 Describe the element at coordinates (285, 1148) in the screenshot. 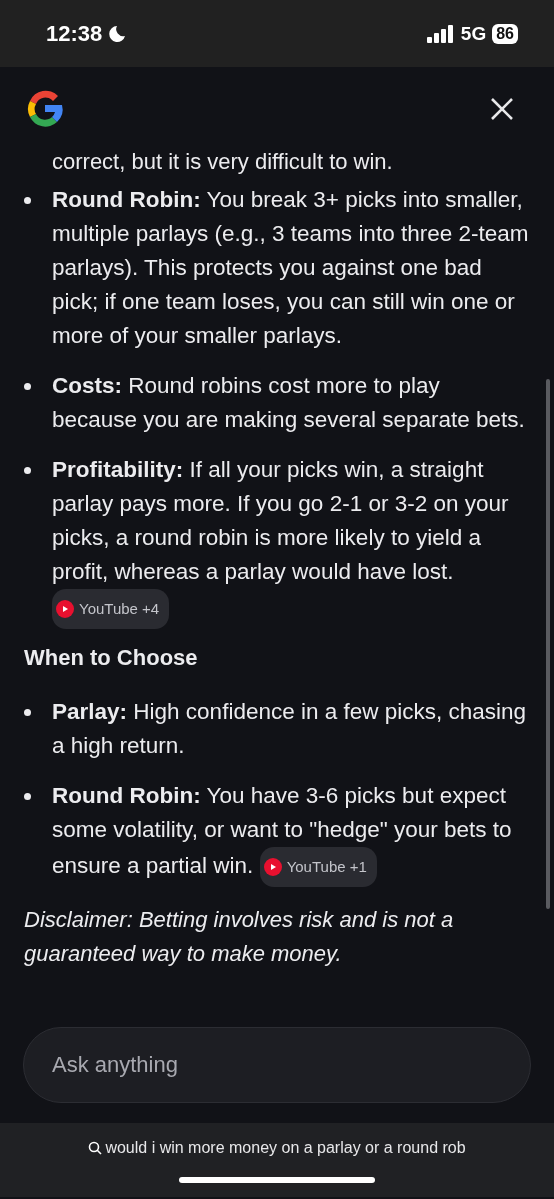

I see `search-query: would i win more money on a parlay or a round rob` at that location.